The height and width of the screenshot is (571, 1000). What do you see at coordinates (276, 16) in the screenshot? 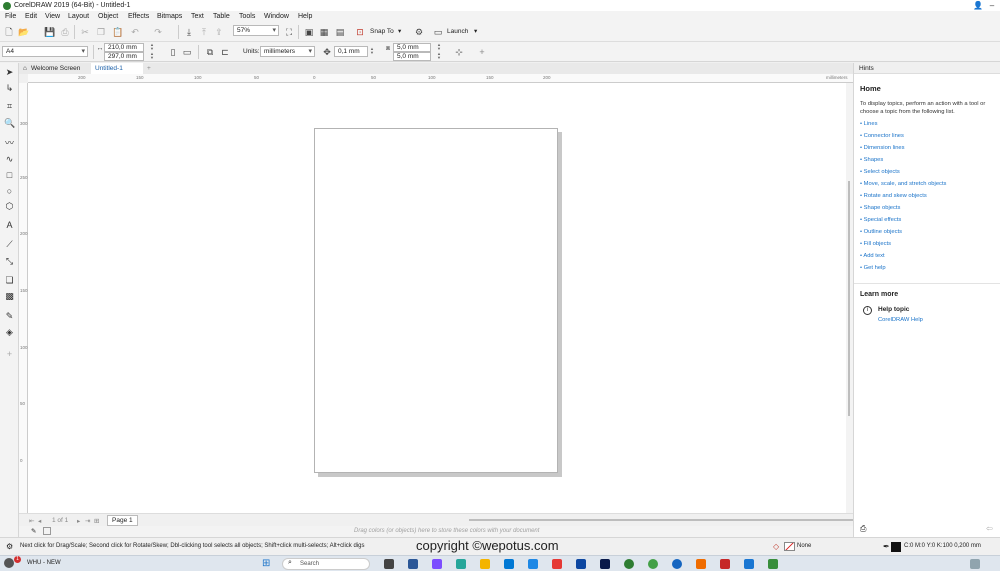
I see `menu-window: Window` at bounding box center [276, 16].